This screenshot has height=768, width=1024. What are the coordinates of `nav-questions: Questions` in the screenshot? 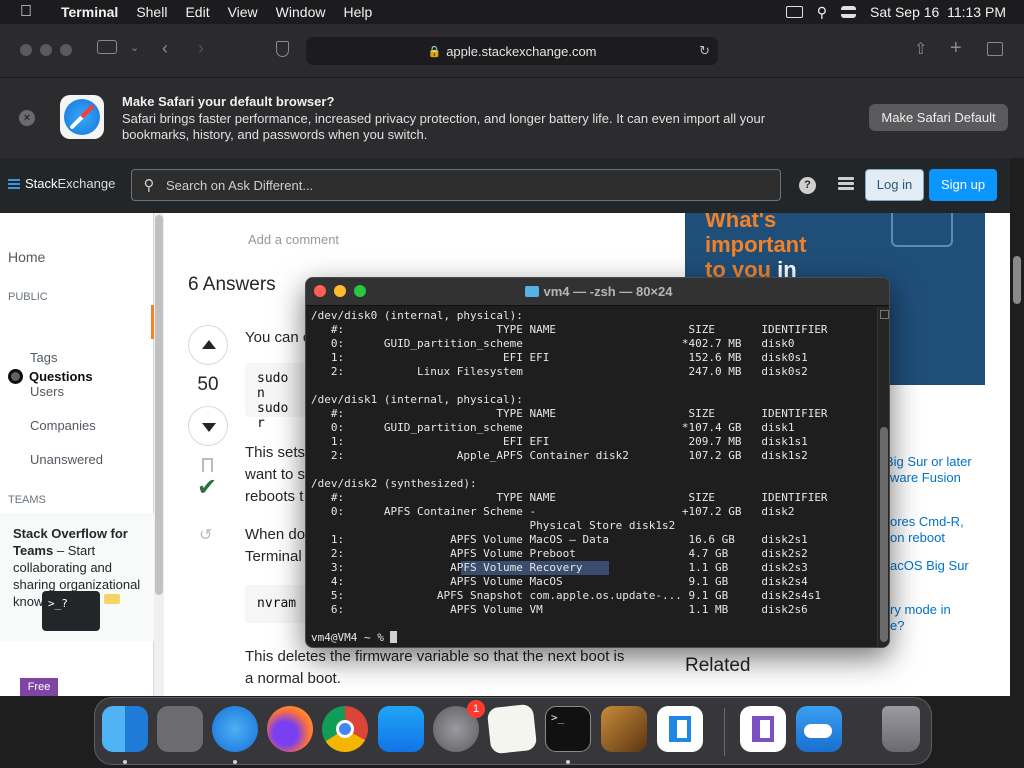 It's located at (50, 376).